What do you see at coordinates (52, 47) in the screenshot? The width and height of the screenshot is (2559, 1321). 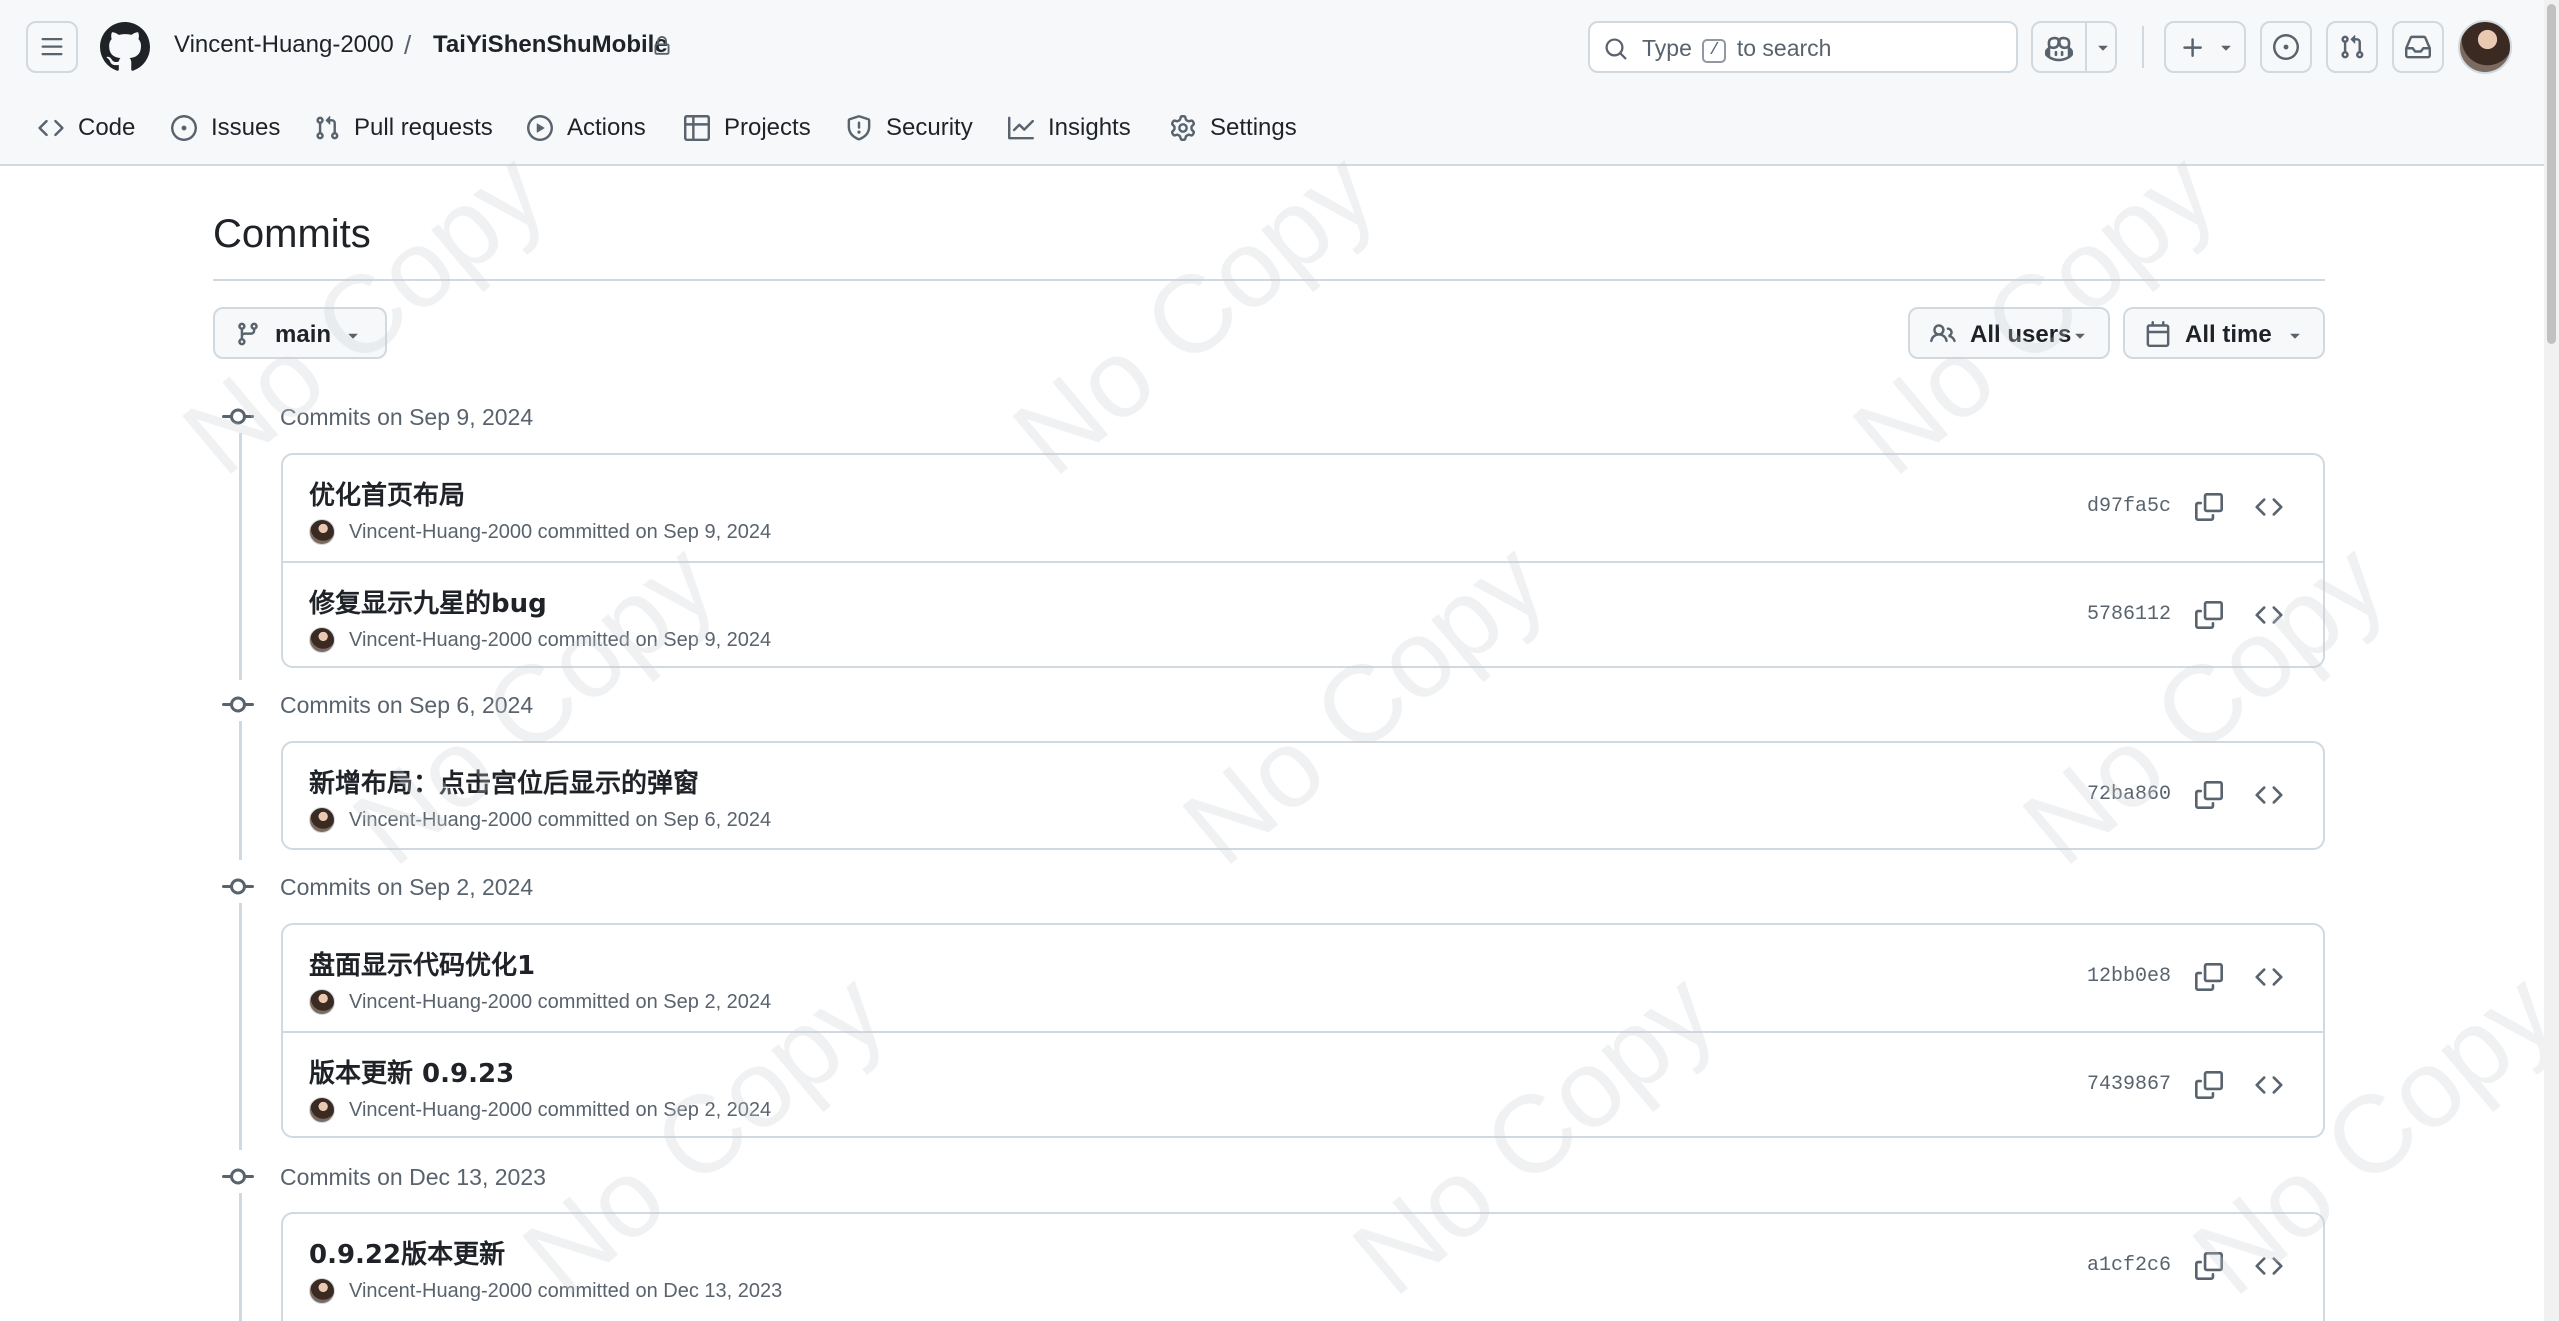 I see `menu-button` at bounding box center [52, 47].